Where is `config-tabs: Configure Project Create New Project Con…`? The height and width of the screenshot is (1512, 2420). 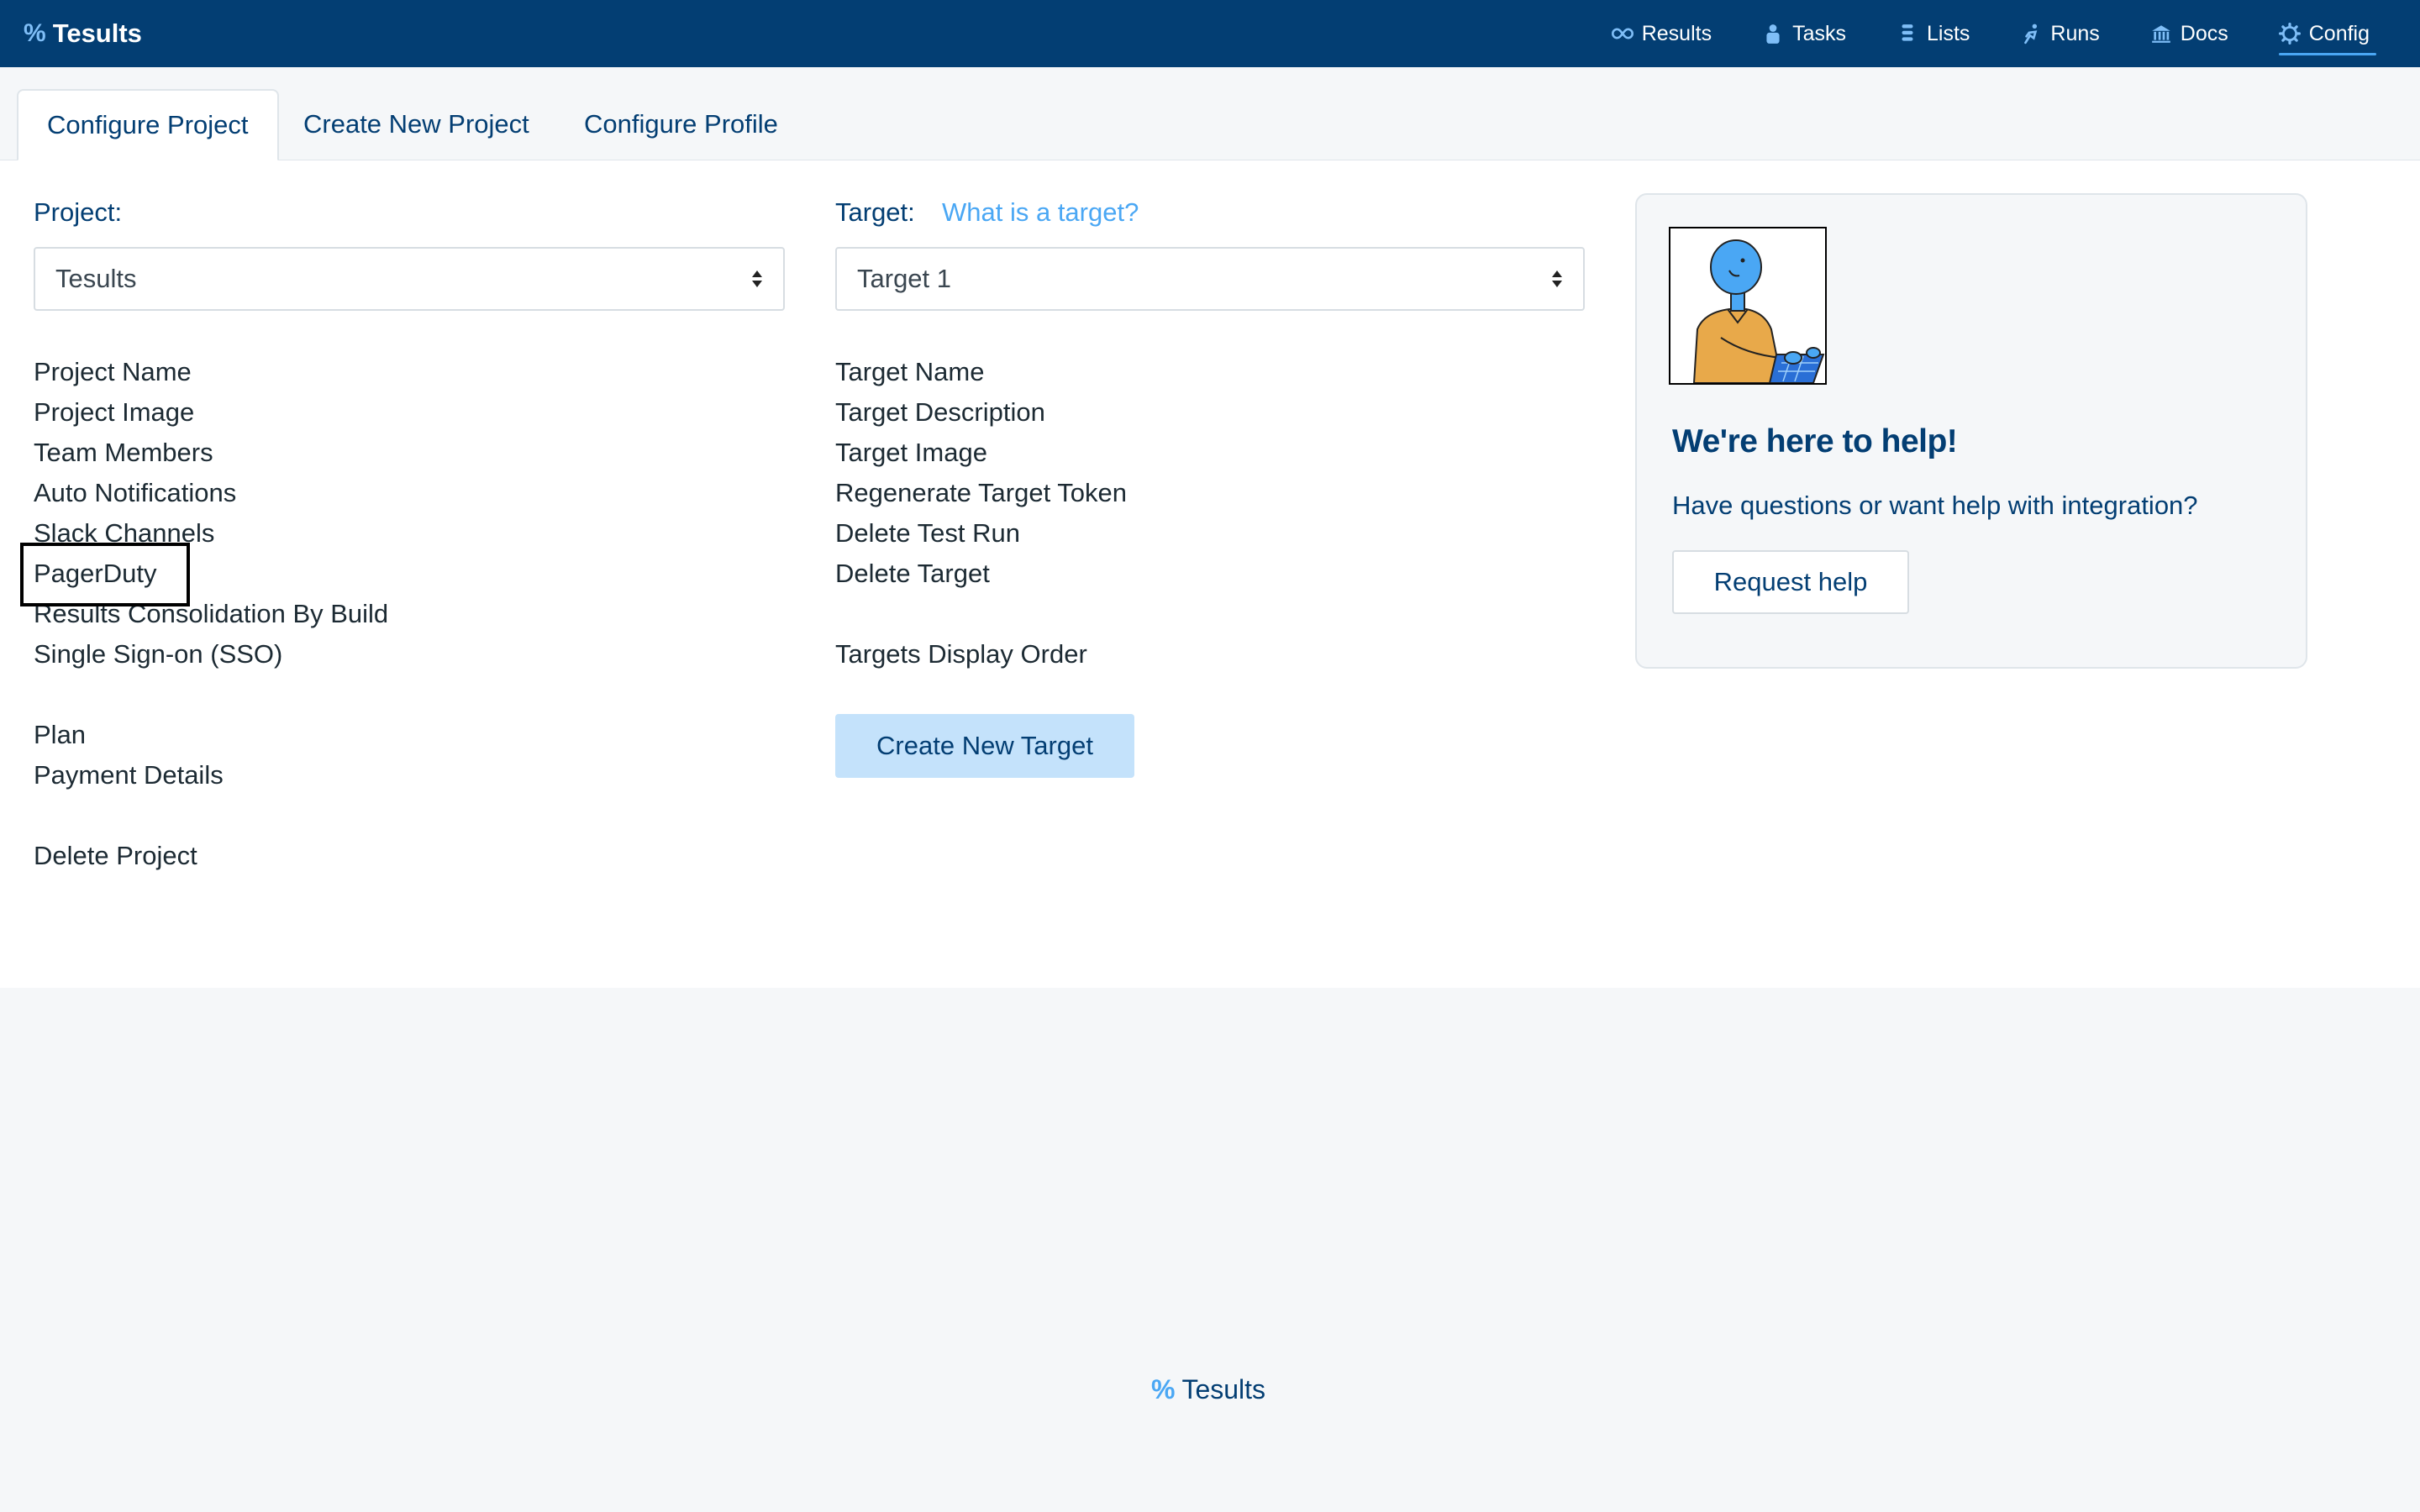 config-tabs: Configure Project Create New Project Con… is located at coordinates (1210, 114).